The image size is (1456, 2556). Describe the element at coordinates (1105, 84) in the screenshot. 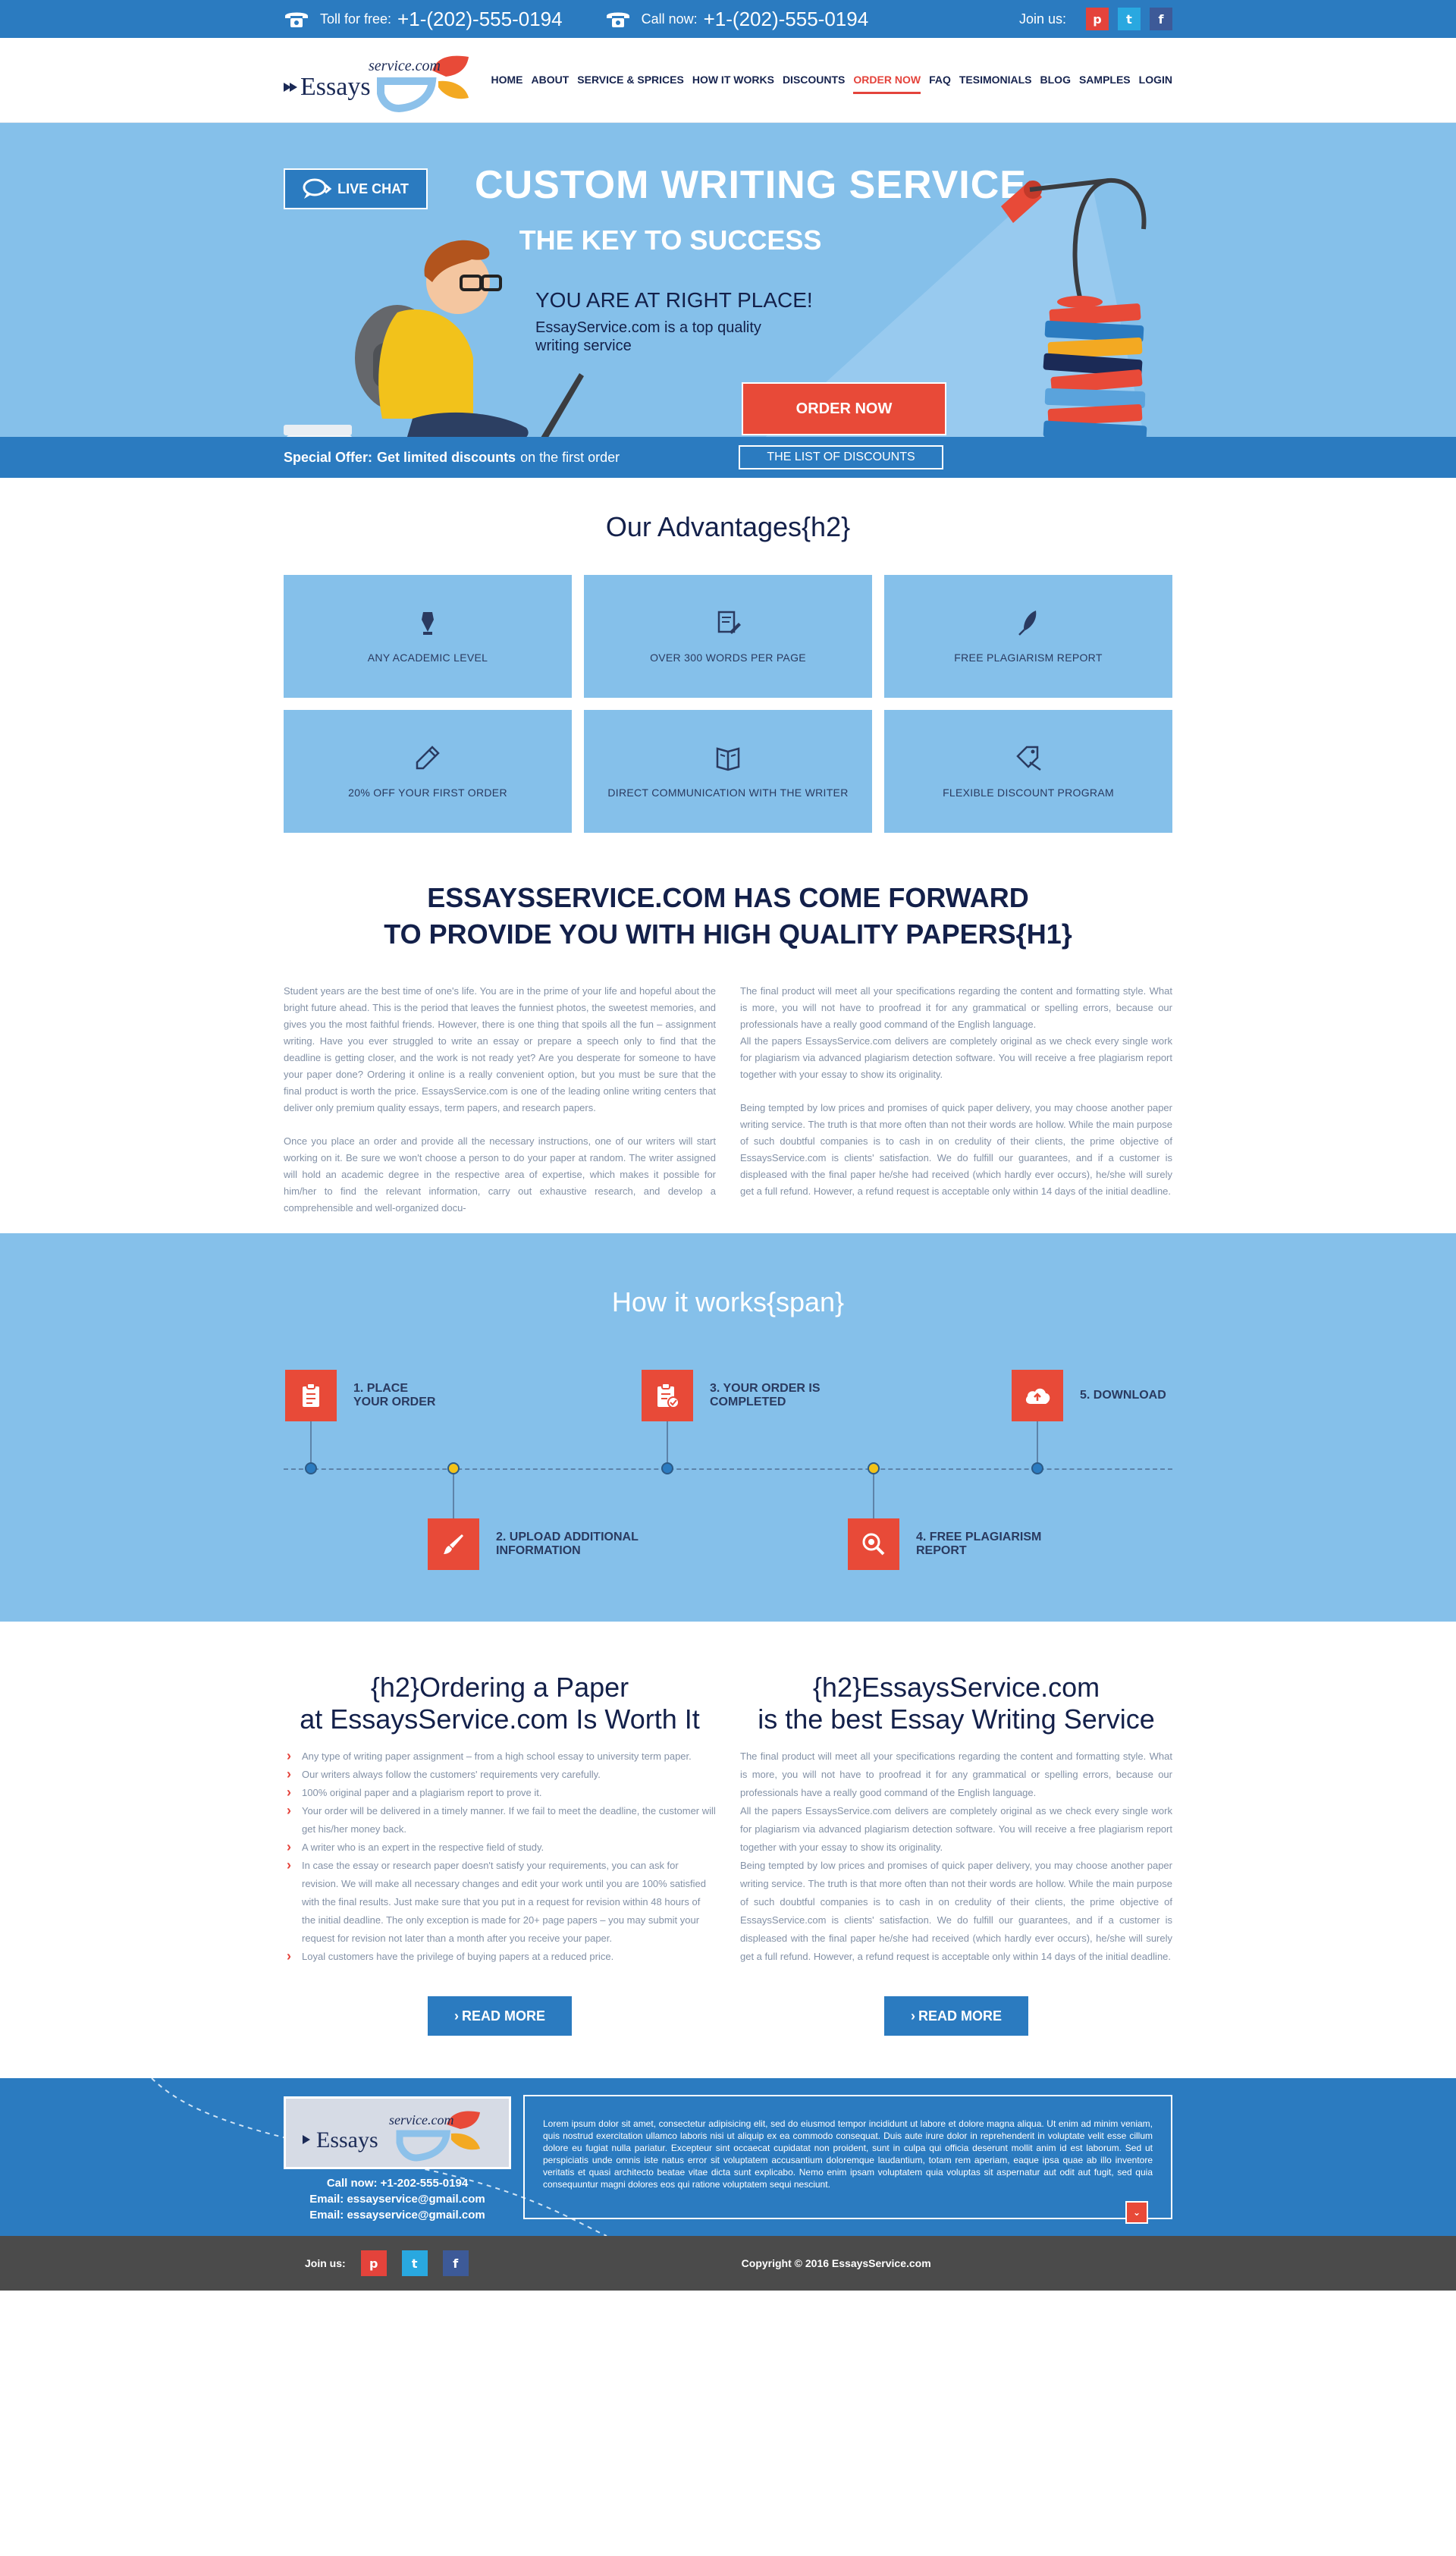

I see `nav-samples: SAMPLES` at that location.